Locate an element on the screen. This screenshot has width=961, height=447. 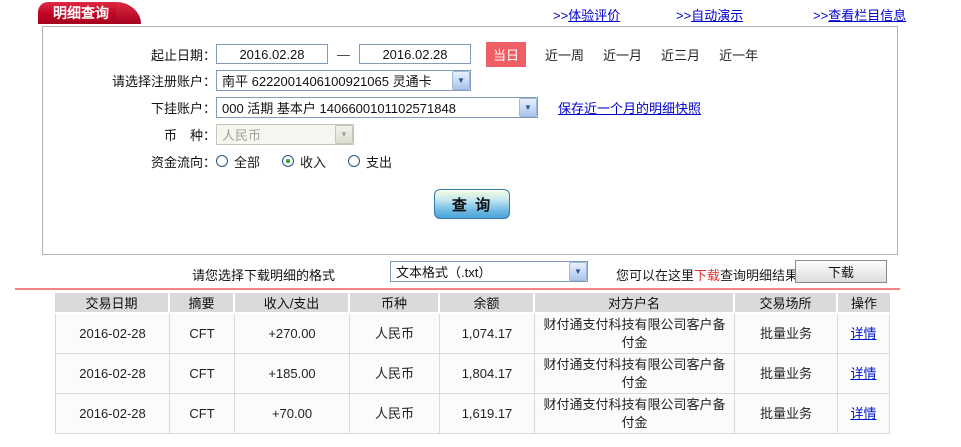
flow-radio-expense-label: 支出 is located at coordinates (379, 162).